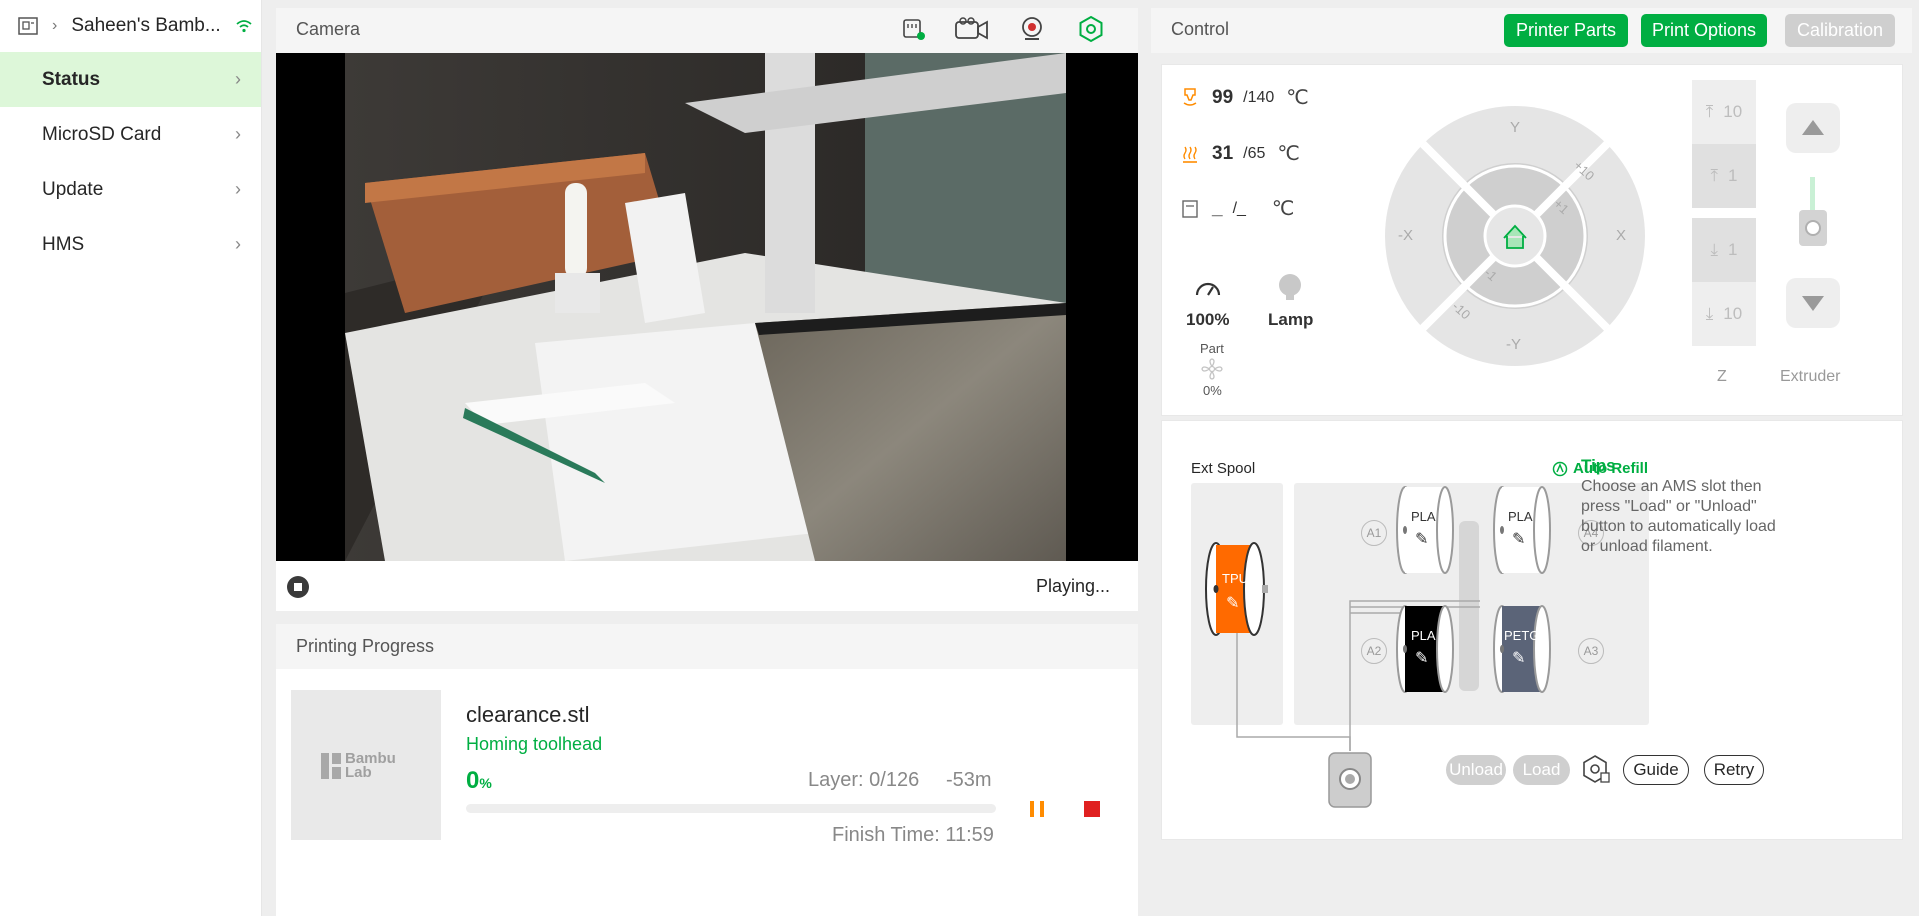  Describe the element at coordinates (1212, 390) in the screenshot. I see `part-fan-value: 0%` at that location.